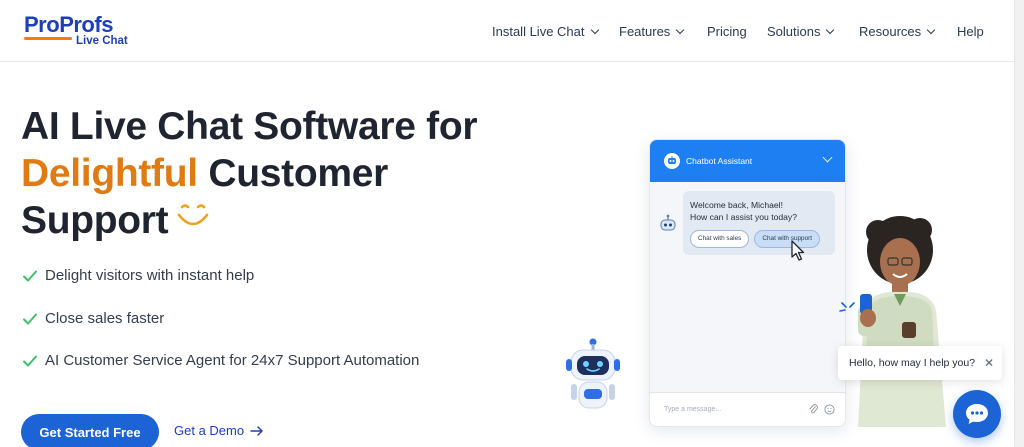 Image resolution: width=1024 pixels, height=447 pixels. Describe the element at coordinates (249, 126) in the screenshot. I see `hero-line-1: AI Live Chat Software for` at that location.